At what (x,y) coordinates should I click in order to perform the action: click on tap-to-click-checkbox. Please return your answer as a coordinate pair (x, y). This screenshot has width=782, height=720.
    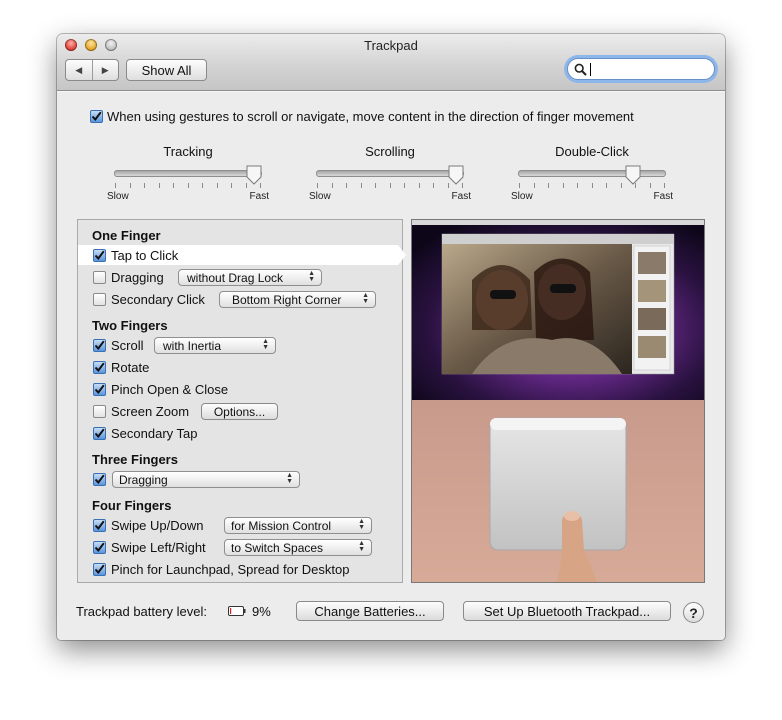
    Looking at the image, I should click on (99, 255).